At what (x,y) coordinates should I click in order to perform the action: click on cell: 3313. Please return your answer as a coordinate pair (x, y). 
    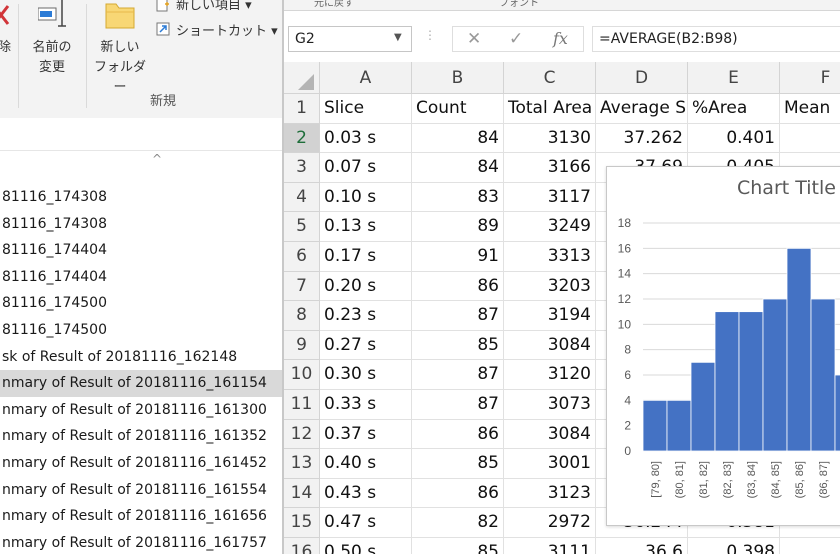
    Looking at the image, I should click on (550, 257).